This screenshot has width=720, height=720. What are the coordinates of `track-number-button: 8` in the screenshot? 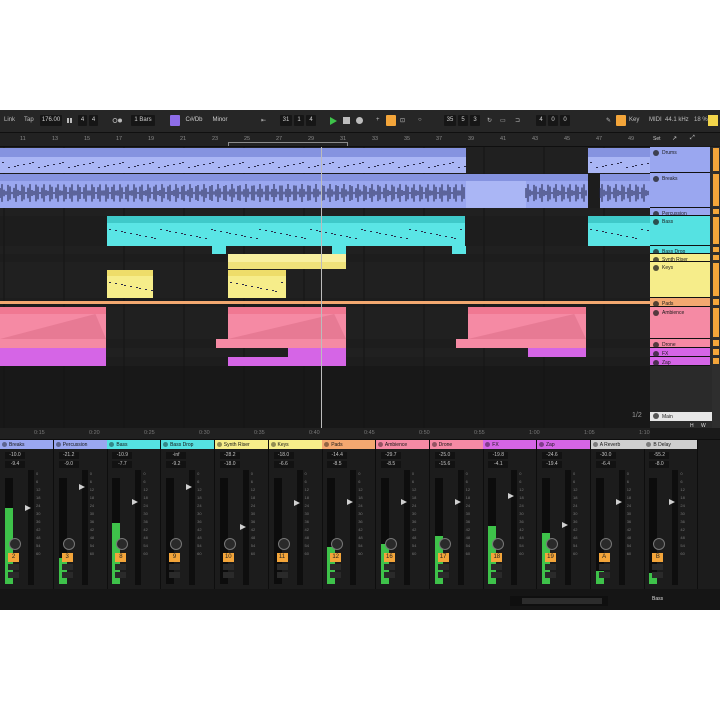 It's located at (121, 557).